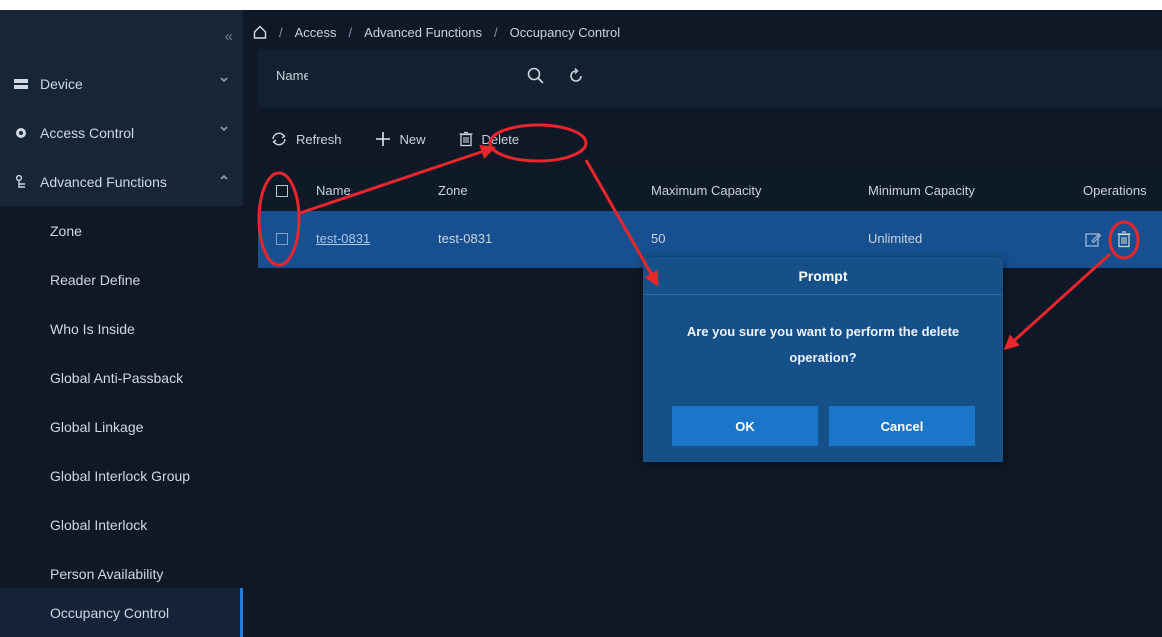 The height and width of the screenshot is (637, 1162). What do you see at coordinates (458, 77) in the screenshot?
I see `search-input` at bounding box center [458, 77].